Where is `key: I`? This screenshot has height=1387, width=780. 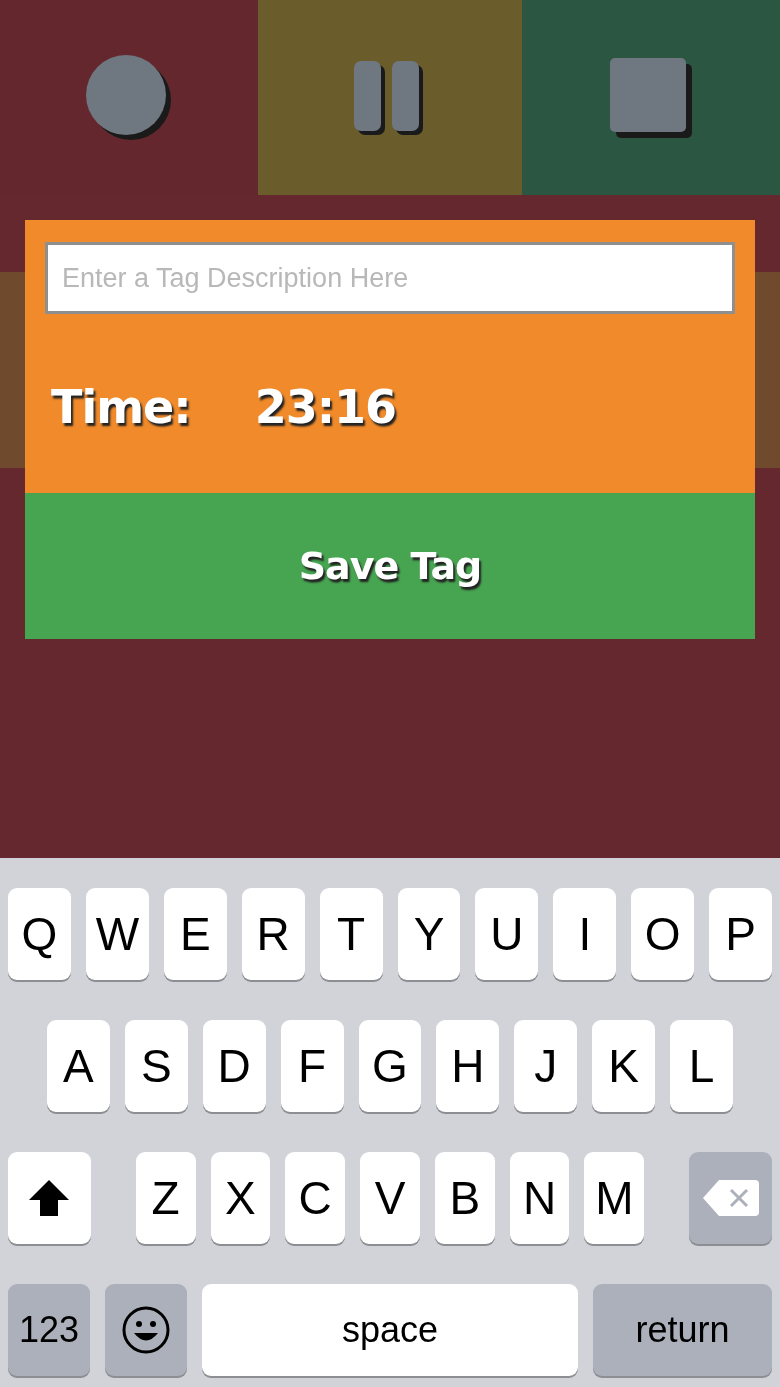 key: I is located at coordinates (585, 934).